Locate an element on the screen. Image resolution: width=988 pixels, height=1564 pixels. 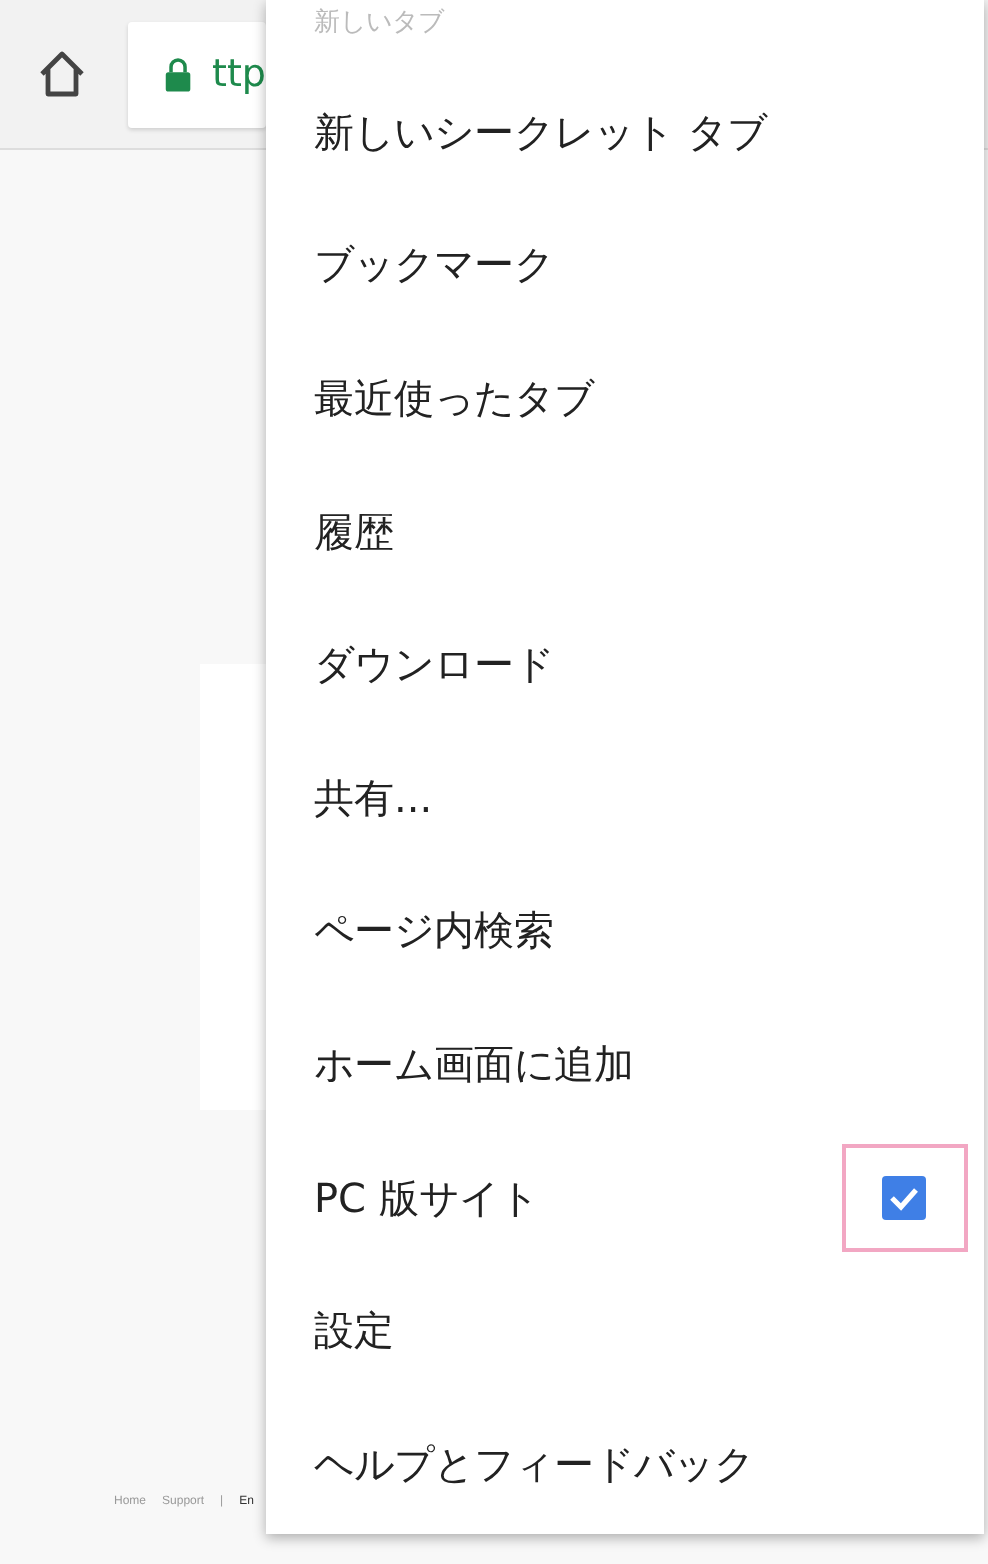
menu-item: 履歴 is located at coordinates (354, 532).